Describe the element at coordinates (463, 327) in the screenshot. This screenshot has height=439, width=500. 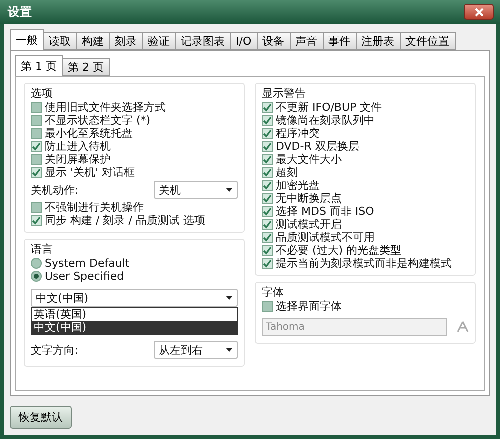
I see `font-icon` at that location.